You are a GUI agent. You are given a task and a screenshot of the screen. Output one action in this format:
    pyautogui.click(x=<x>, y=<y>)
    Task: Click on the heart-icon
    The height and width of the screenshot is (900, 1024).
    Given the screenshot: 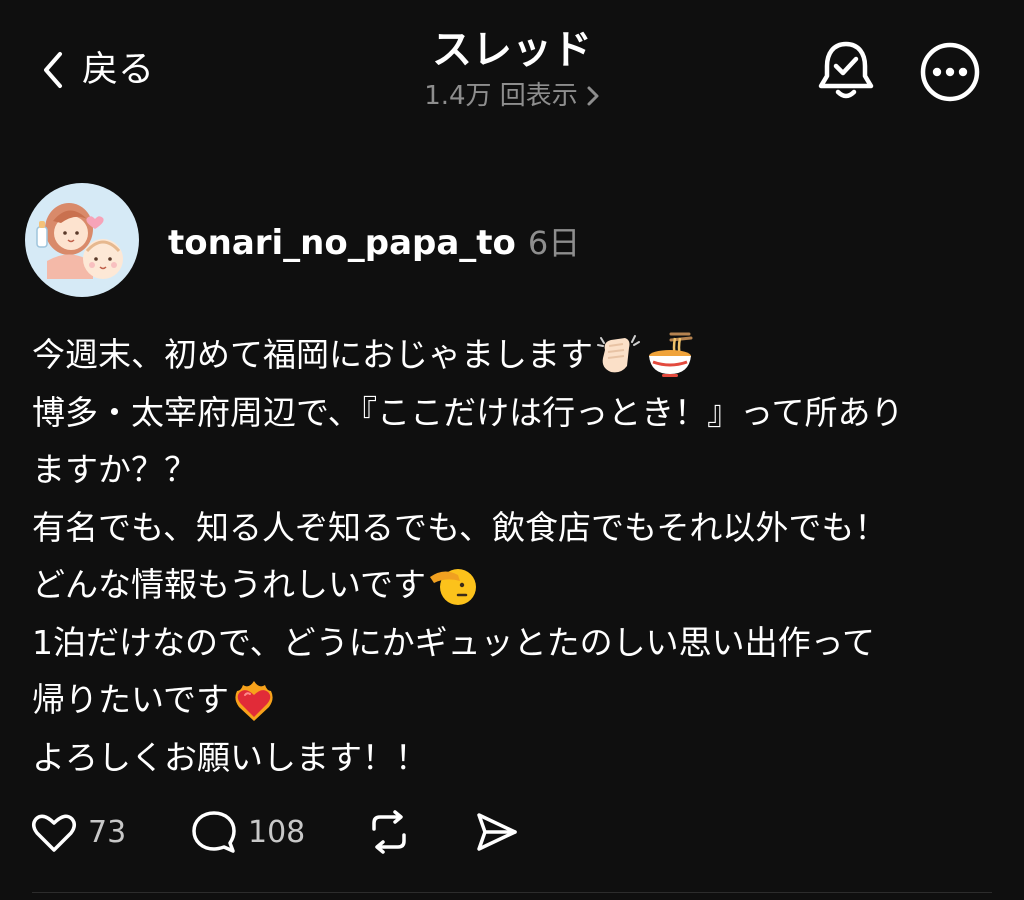 What is the action you would take?
    pyautogui.click(x=54, y=833)
    